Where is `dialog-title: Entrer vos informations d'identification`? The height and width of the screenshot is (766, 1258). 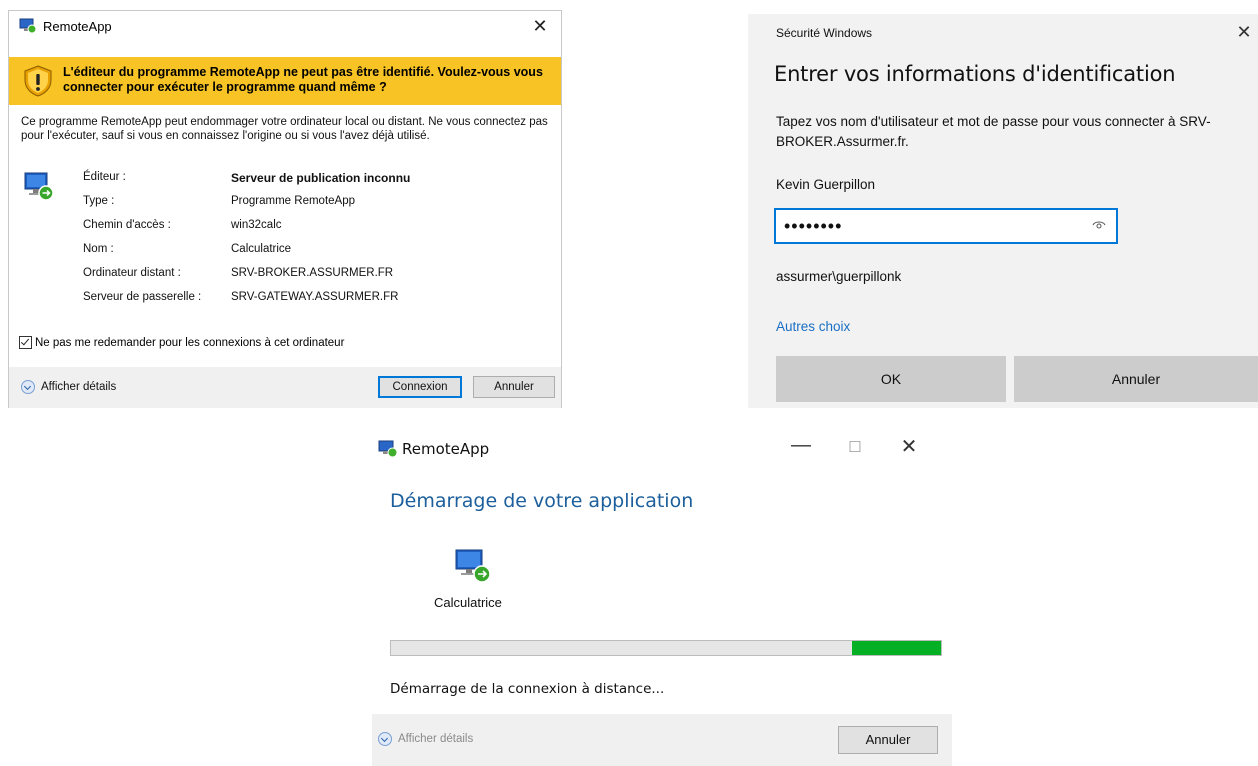 dialog-title: Entrer vos informations d'identification is located at coordinates (975, 74).